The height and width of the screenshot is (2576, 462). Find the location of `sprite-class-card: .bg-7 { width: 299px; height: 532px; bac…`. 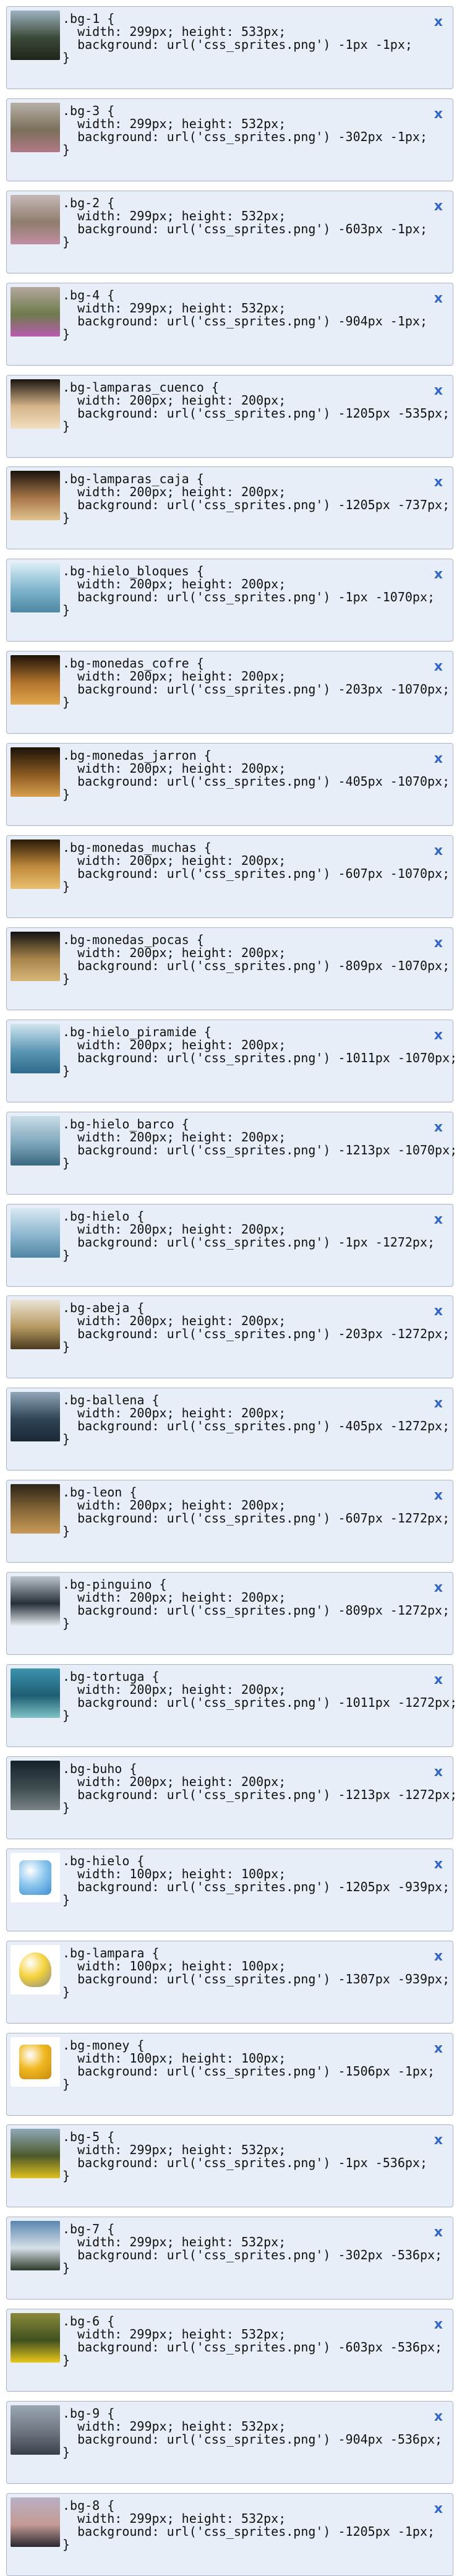

sprite-class-card: .bg-7 { width: 299px; height: 532px; bac… is located at coordinates (229, 2258).